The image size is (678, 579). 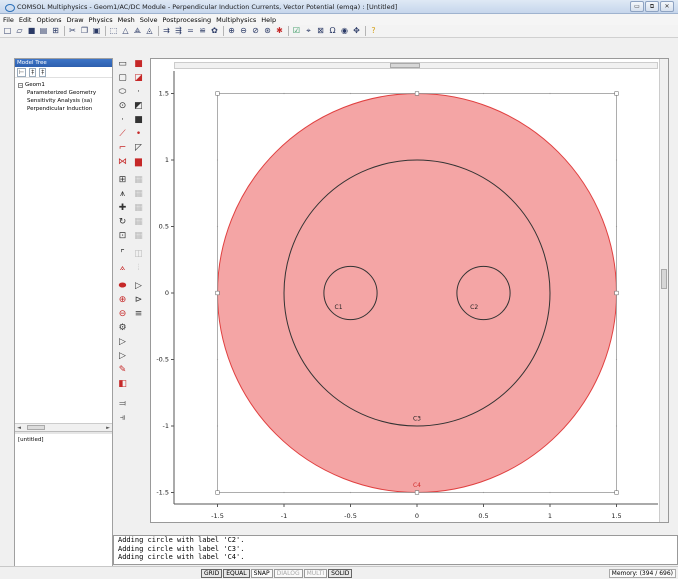 What do you see at coordinates (96, 31) in the screenshot?
I see `paste-icon: ▣` at bounding box center [96, 31].